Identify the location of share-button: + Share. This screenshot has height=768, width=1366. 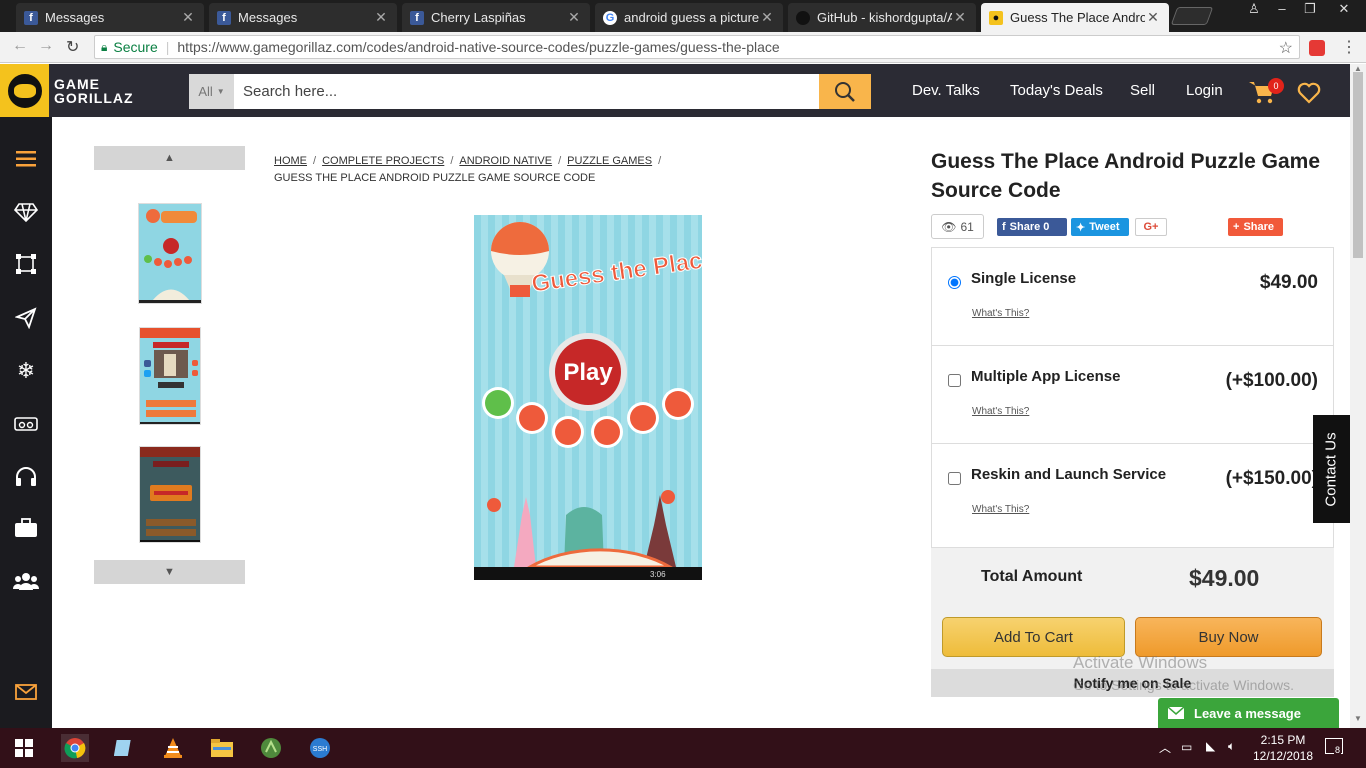
(1255, 227).